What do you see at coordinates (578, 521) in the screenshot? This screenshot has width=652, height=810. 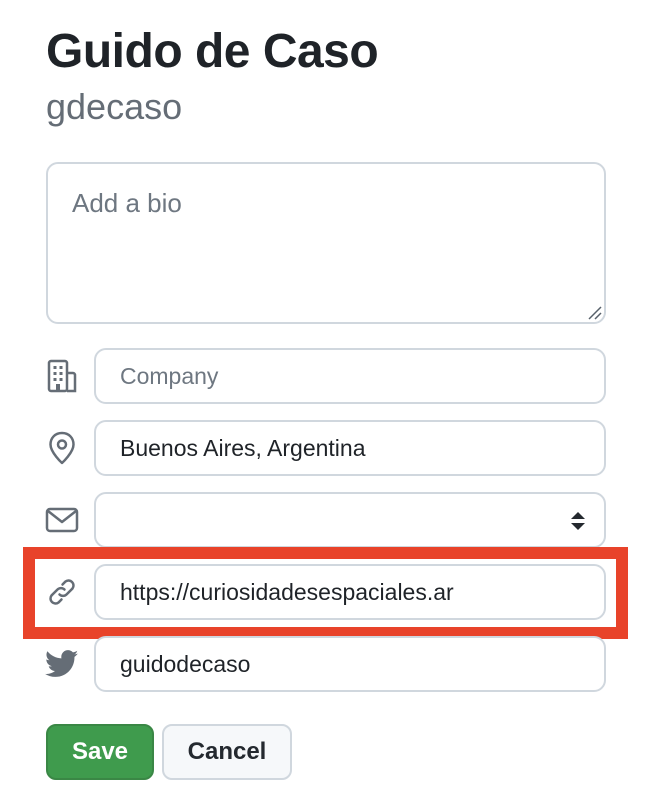 I see `select-arrows-icon` at bounding box center [578, 521].